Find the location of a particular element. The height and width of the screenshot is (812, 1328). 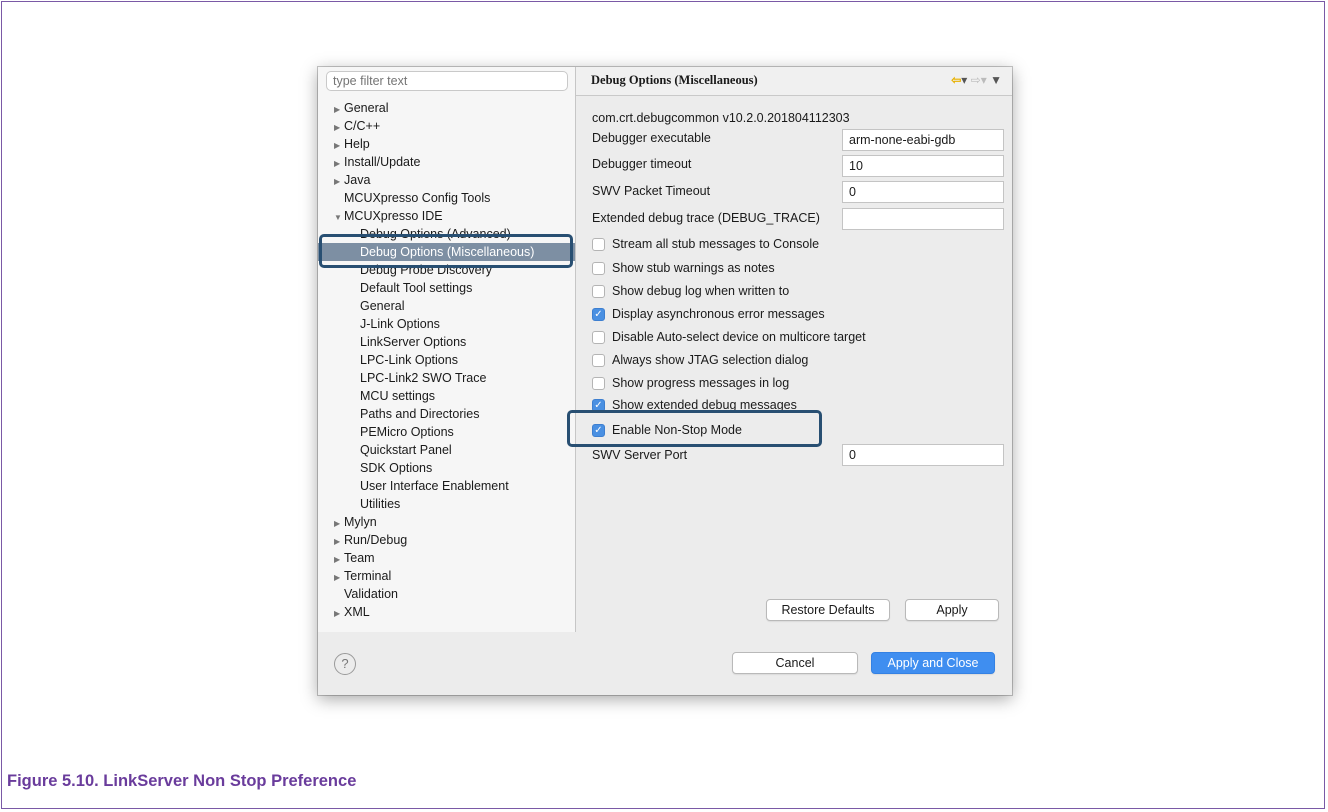

swv-server-port-label: SWV Server Port is located at coordinates (640, 455).